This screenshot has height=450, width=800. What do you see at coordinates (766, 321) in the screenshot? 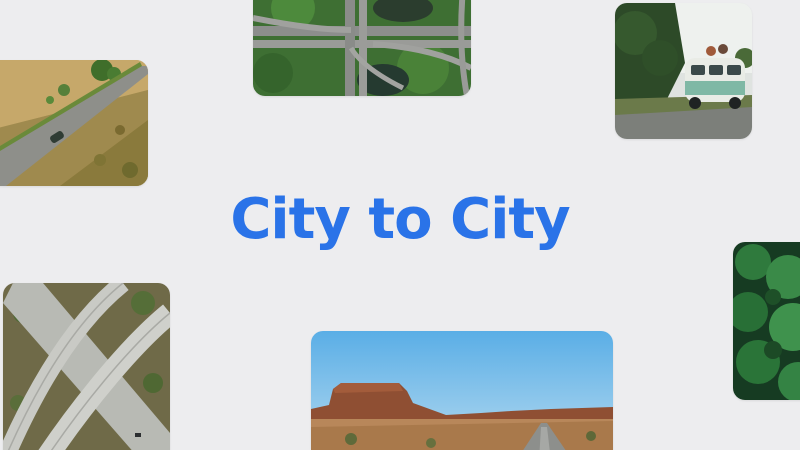
I see `forest-canopy-photo` at bounding box center [766, 321].